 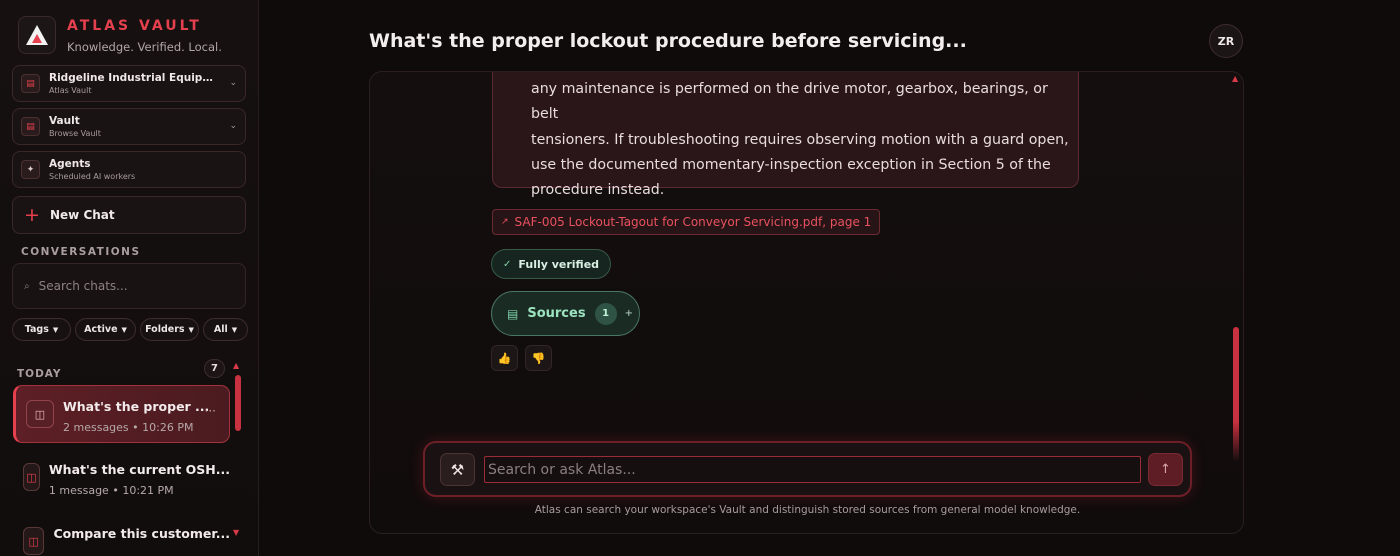 I want to click on filter-active: Active ▼, so click(x=105, y=329).